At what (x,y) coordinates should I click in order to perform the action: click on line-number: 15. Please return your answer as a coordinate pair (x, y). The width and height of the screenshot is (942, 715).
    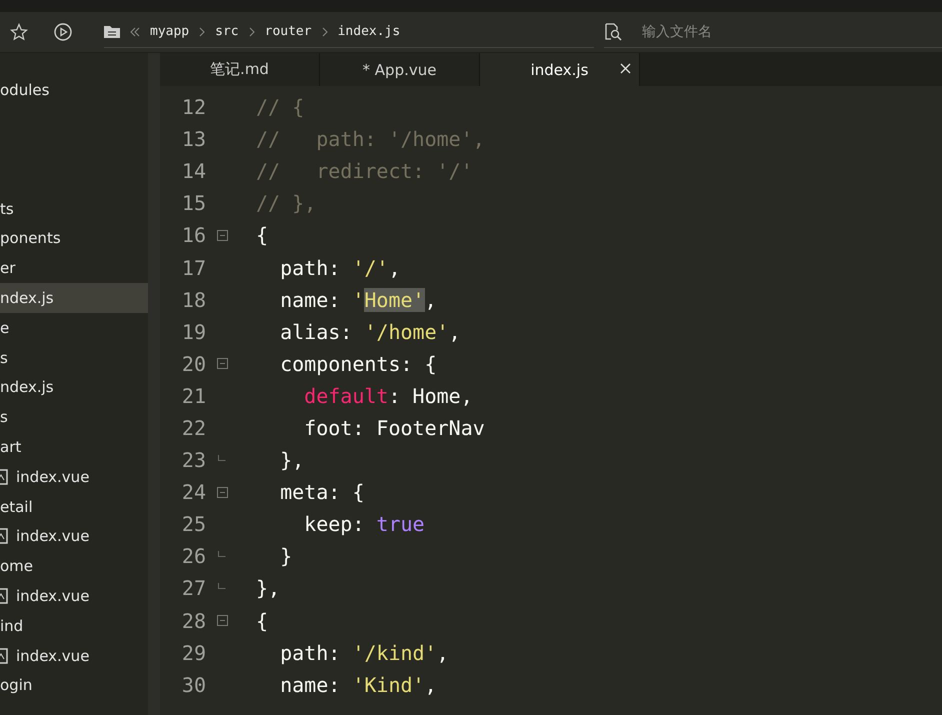
    Looking at the image, I should click on (193, 203).